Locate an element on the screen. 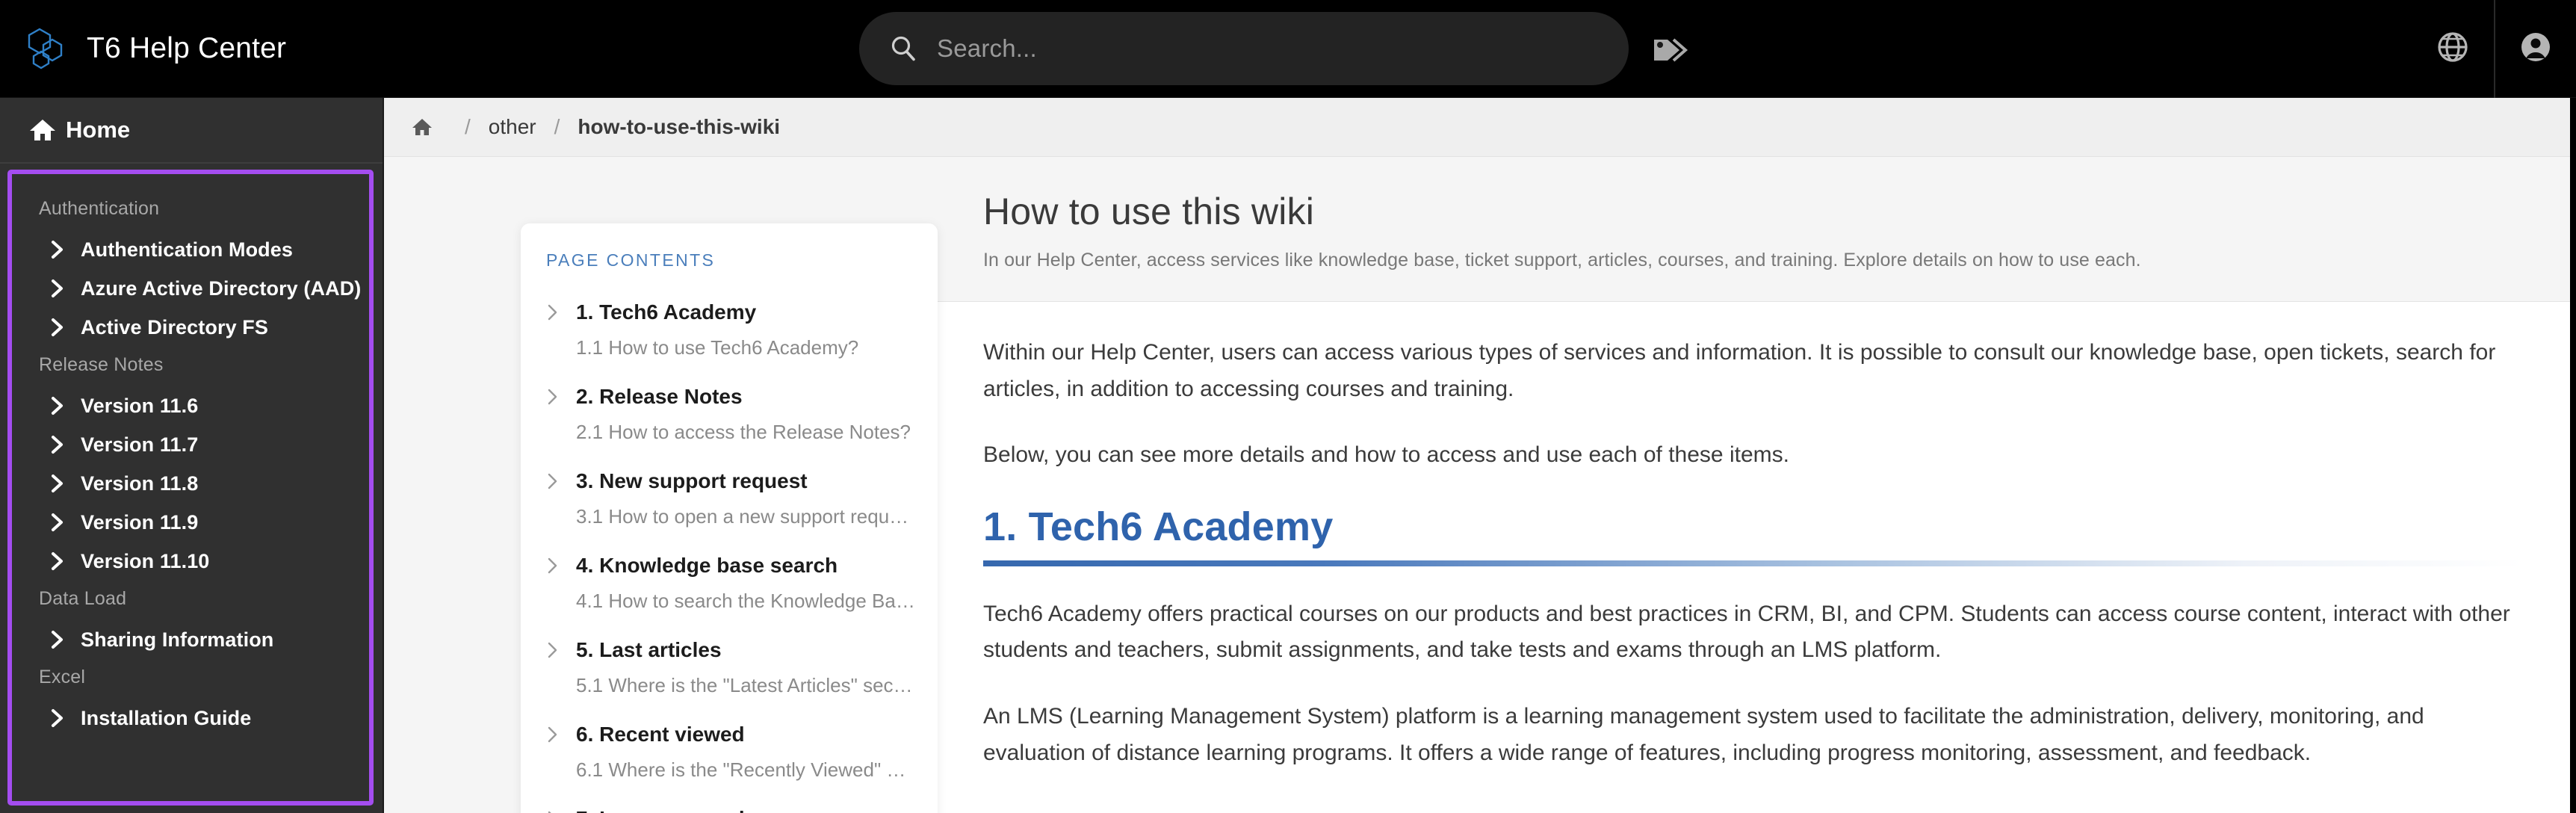 The width and height of the screenshot is (2576, 813). hexagon-cluster-logo-icon is located at coordinates (46, 49).